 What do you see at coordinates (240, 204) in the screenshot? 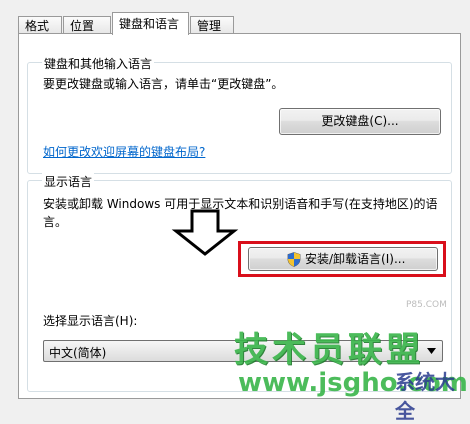
I see `display-description-line1: 安装或卸载 Windows 可用于显示文本和识别语音和手写(在支持地区)的语` at bounding box center [240, 204].